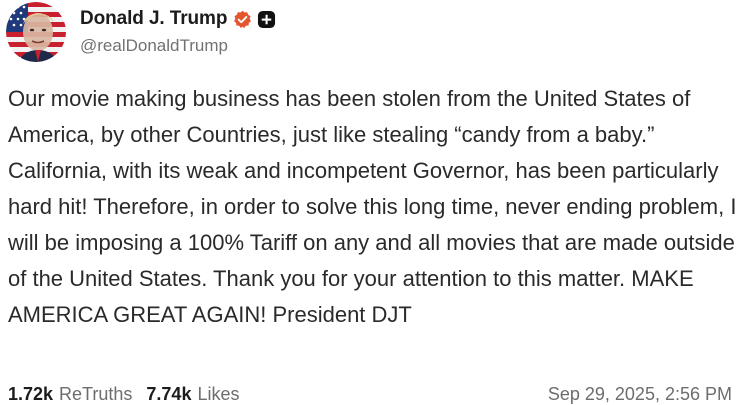  Describe the element at coordinates (31, 393) in the screenshot. I see `retruths-count: 1.72k` at that location.